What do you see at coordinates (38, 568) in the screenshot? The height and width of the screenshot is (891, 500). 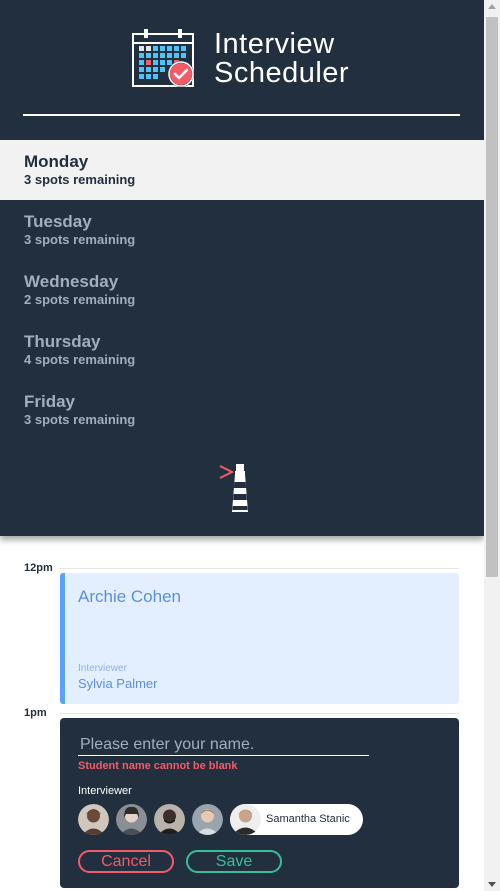 I see `time-label: 12pm` at bounding box center [38, 568].